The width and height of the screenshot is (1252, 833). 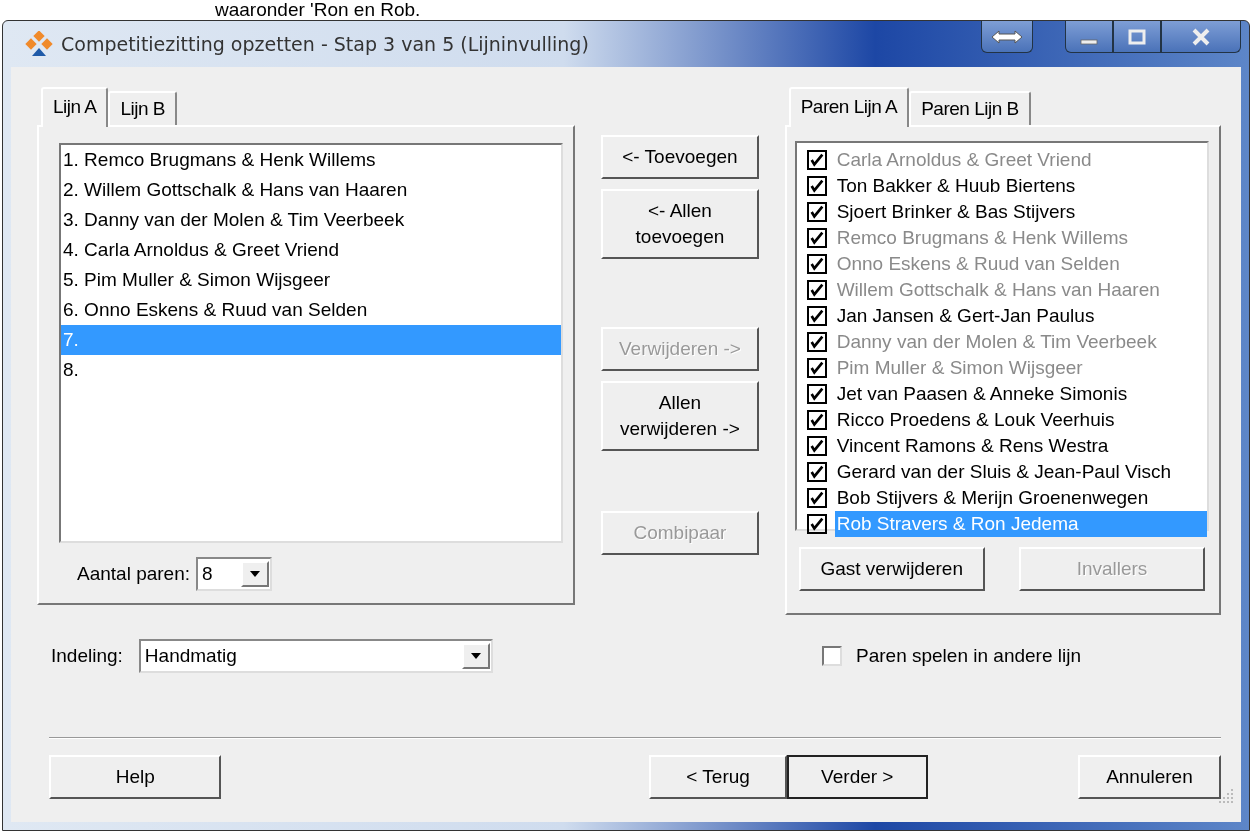 I want to click on list-item: 1. Remco Brugmans & Henk Willems, so click(x=311, y=160).